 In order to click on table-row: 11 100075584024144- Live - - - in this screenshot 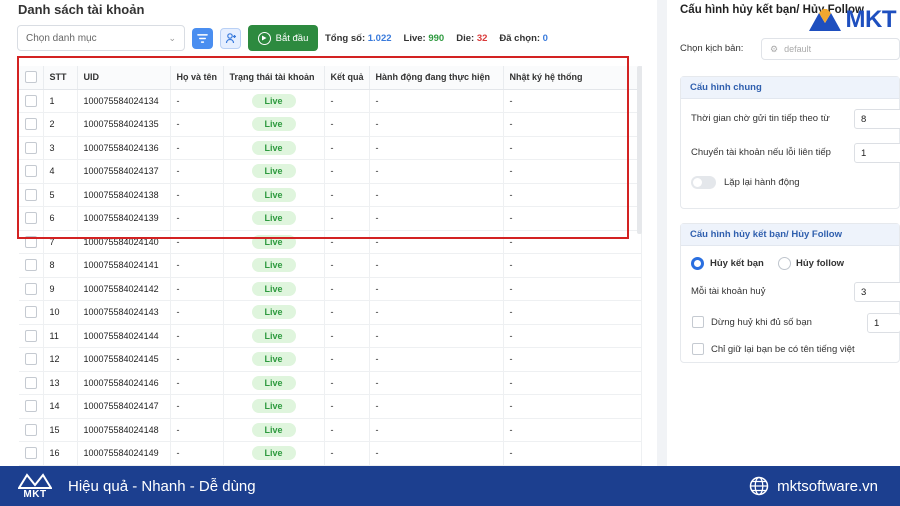, I will do `click(330, 336)`.